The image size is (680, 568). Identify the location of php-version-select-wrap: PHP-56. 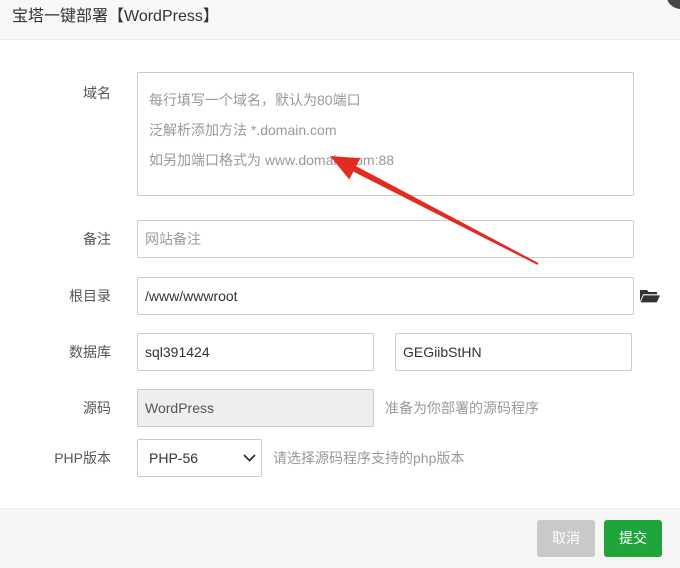
(199, 458).